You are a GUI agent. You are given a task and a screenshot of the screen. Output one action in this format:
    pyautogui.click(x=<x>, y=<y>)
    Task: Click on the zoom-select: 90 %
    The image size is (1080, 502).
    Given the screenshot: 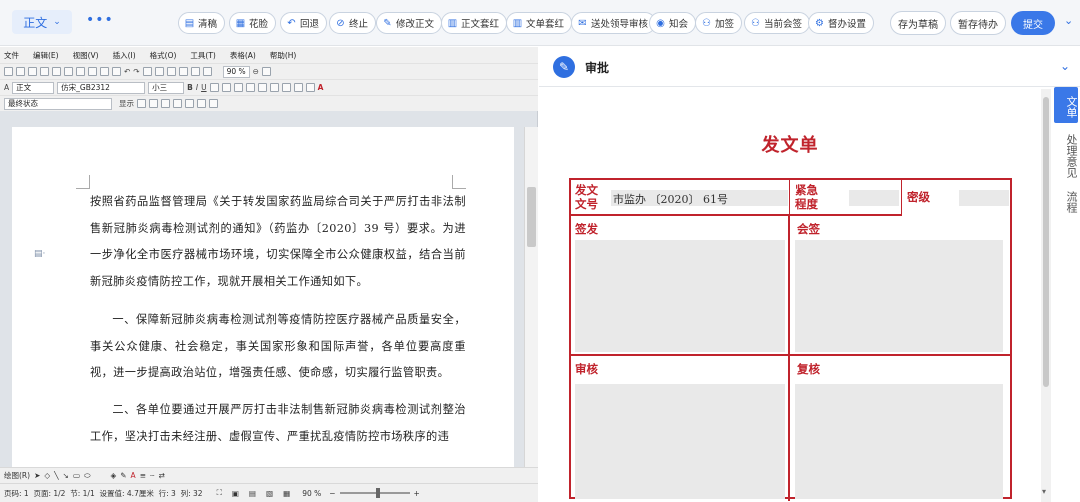 What is the action you would take?
    pyautogui.click(x=236, y=71)
    